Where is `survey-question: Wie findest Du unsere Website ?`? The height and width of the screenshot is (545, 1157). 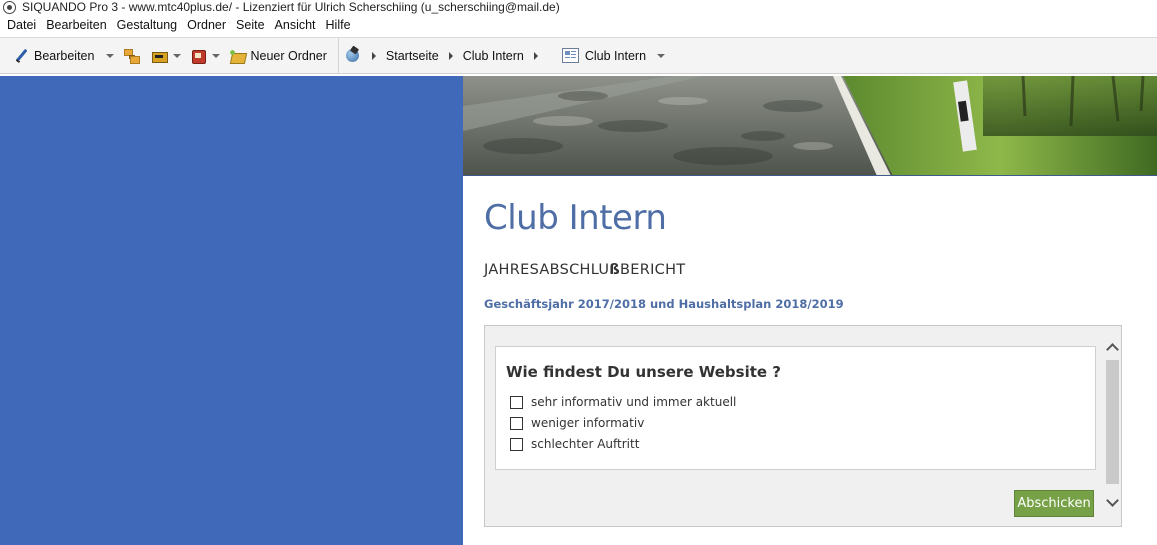 survey-question: Wie findest Du unsere Website ? is located at coordinates (643, 372).